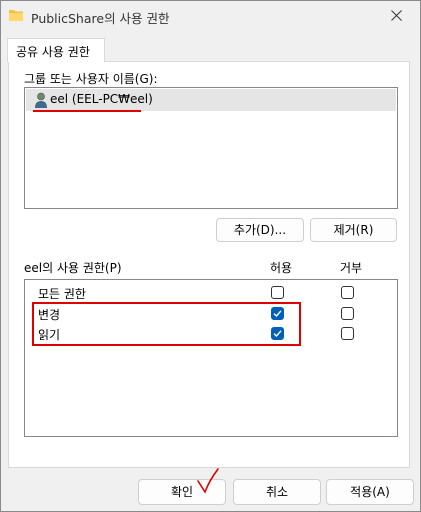 The image size is (421, 512). Describe the element at coordinates (41, 100) in the screenshot. I see `user-icon` at that location.